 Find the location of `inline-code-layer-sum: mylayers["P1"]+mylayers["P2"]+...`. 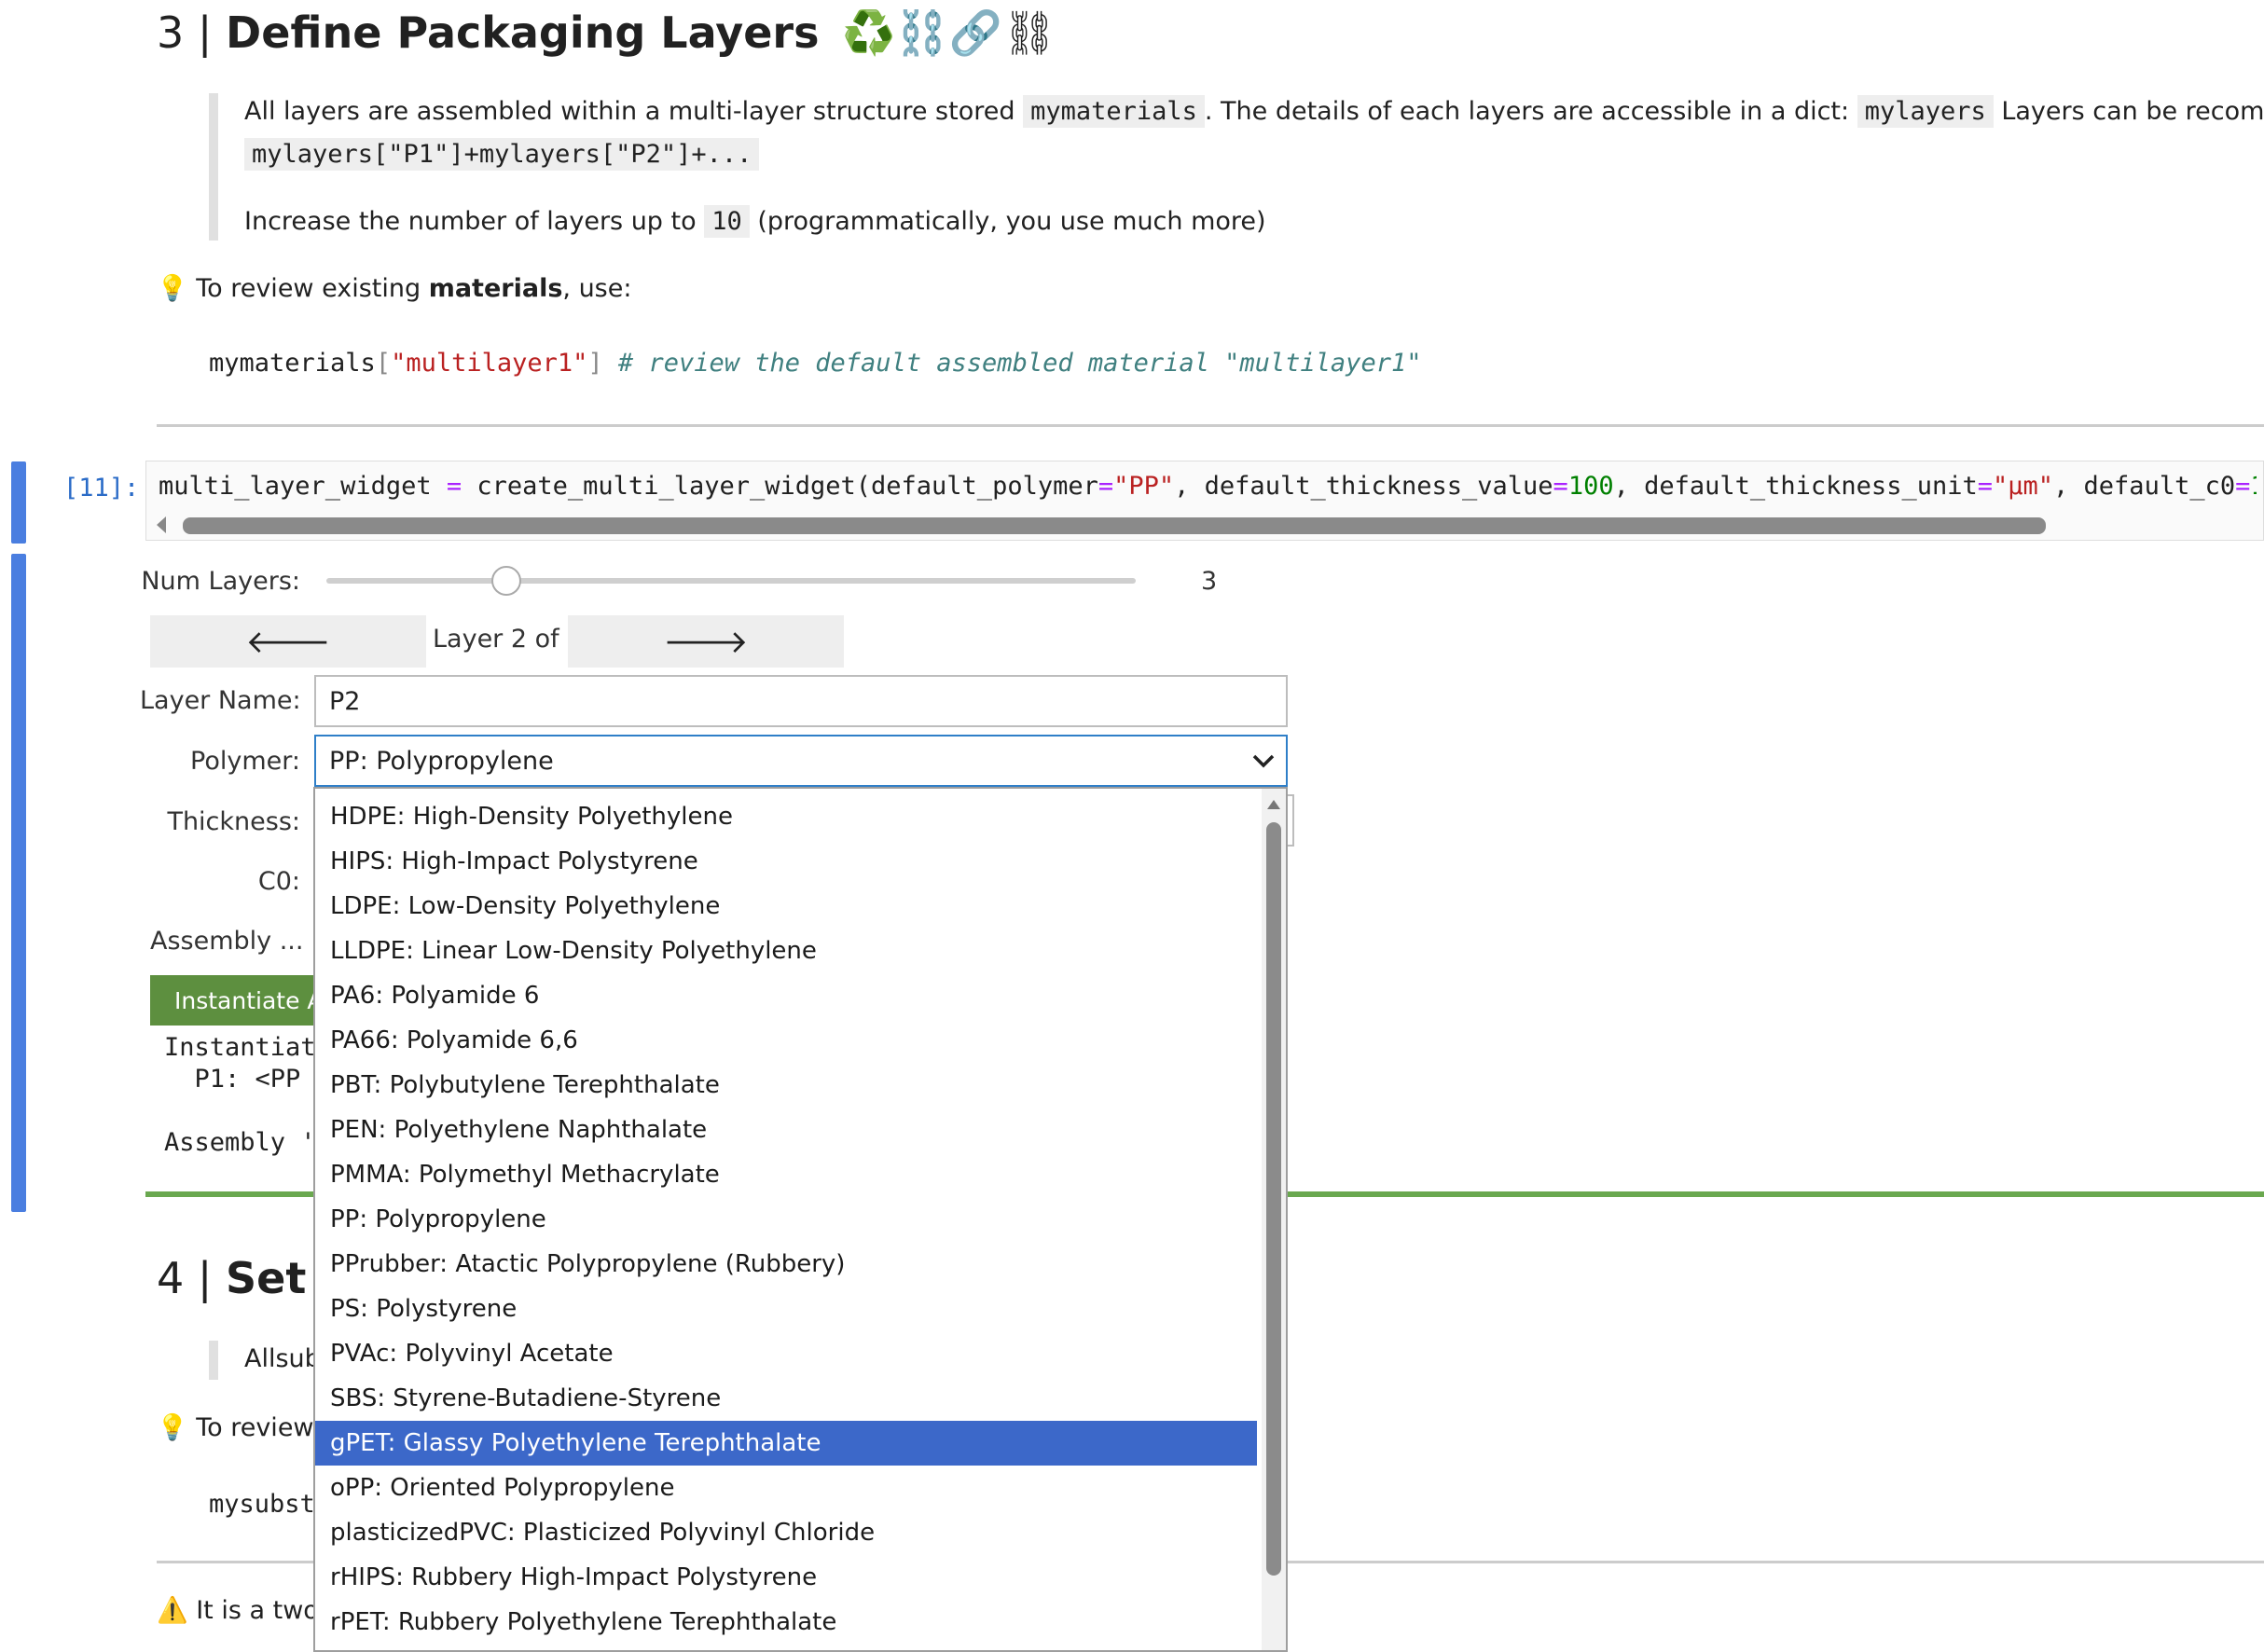

inline-code-layer-sum: mylayers["P1"]+mylayers["P2"]+... is located at coordinates (502, 155).